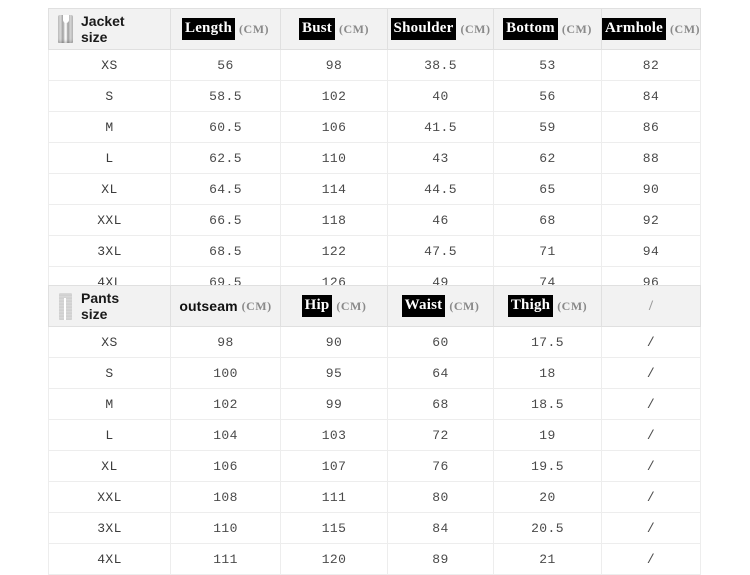  What do you see at coordinates (225, 220) in the screenshot?
I see `jacket-row-5-length: 66.5` at bounding box center [225, 220].